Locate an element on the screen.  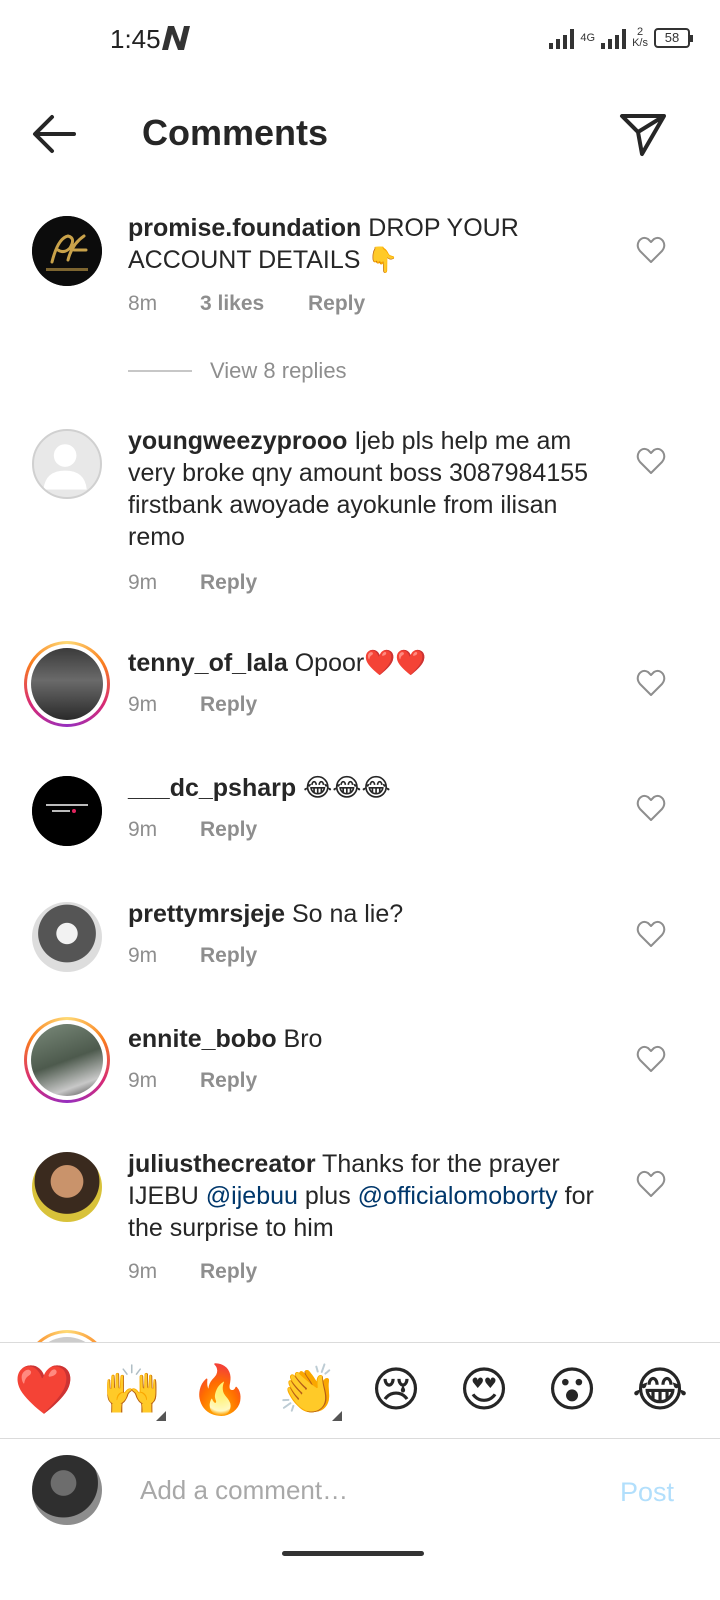
n-notification-icon is located at coordinates (176, 38).